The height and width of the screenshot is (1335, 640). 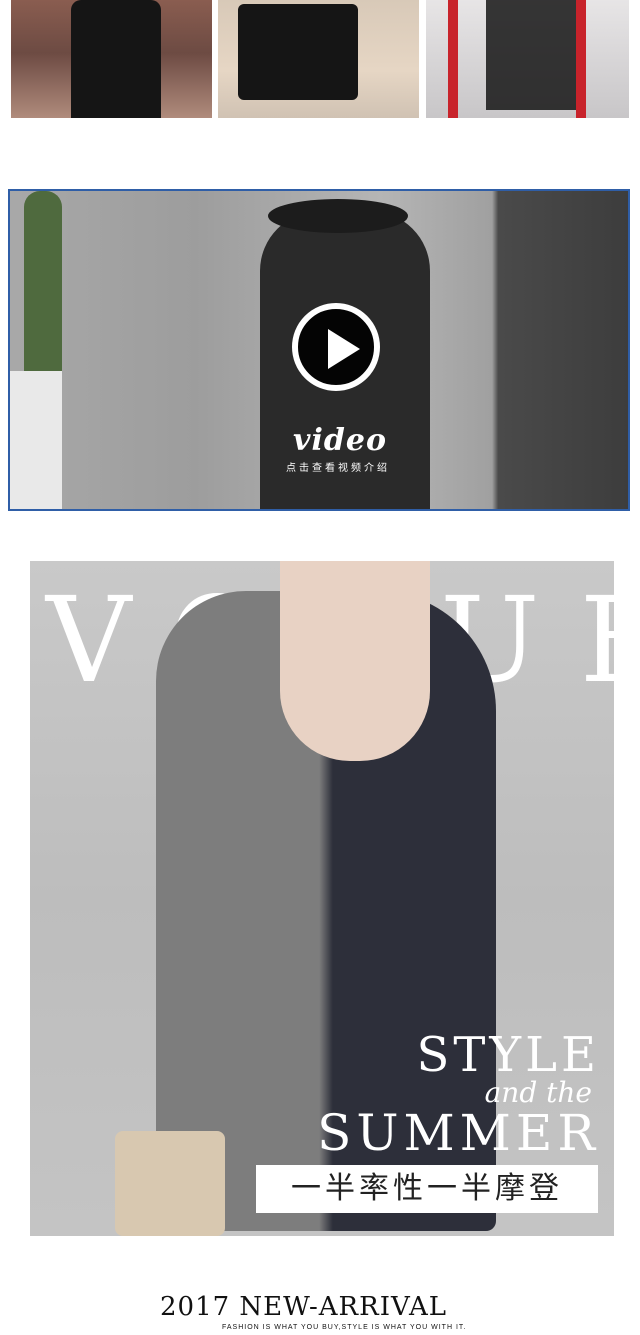 I want to click on thumbnail-black-dress, so click(x=111, y=59).